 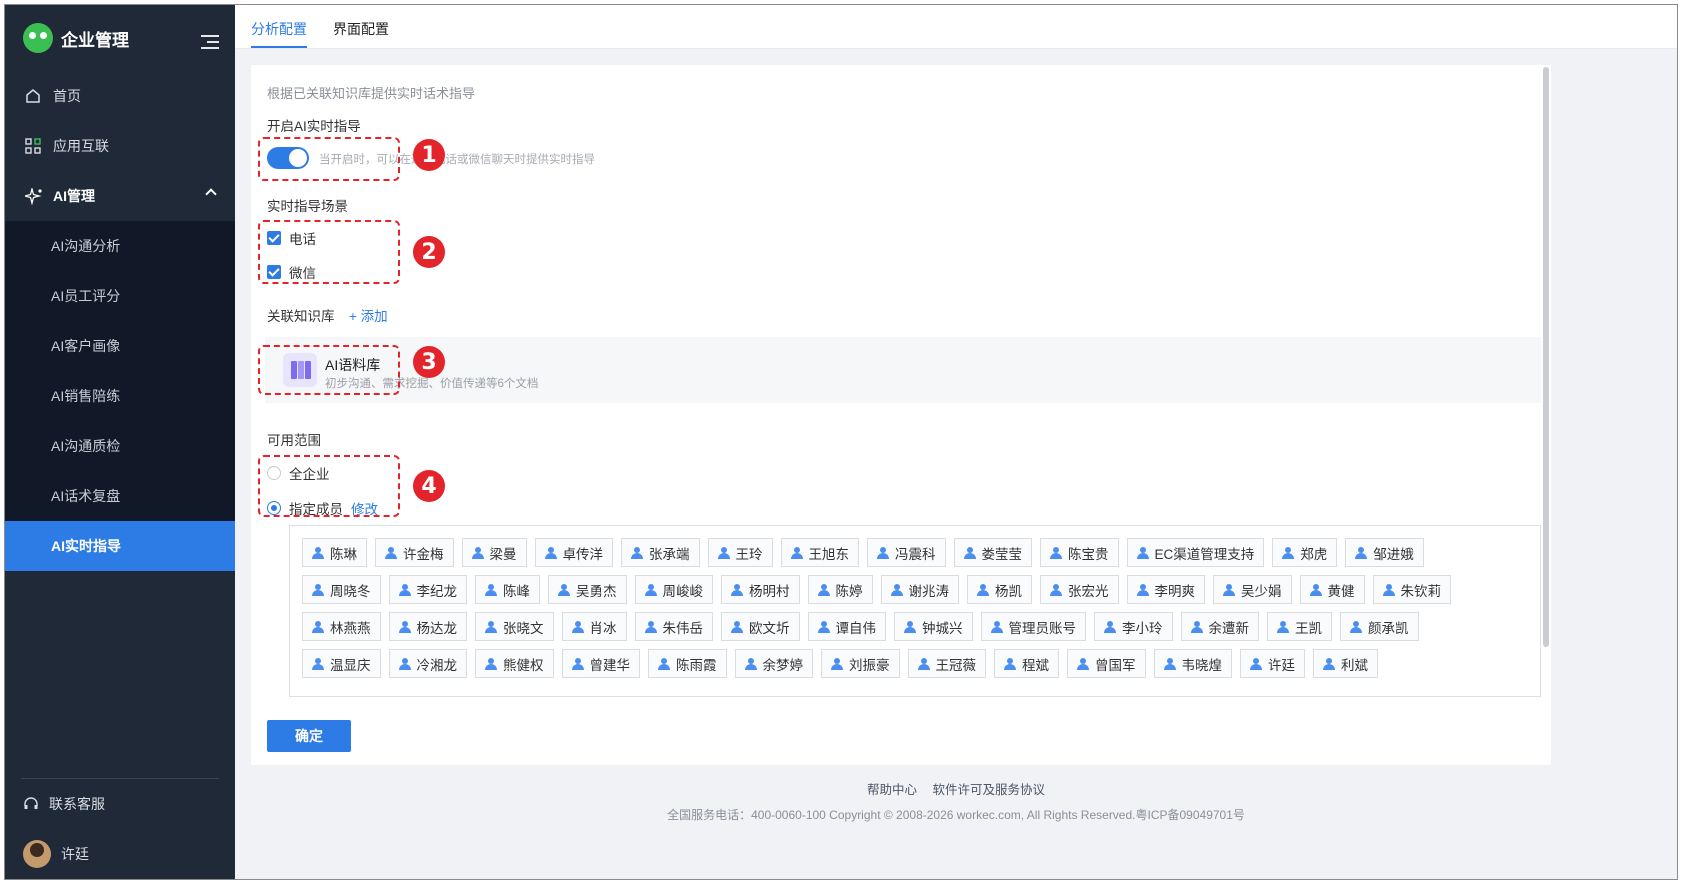 What do you see at coordinates (120, 546) in the screenshot?
I see `sidebar-item-ai-realtime-guide: AI实时指导` at bounding box center [120, 546].